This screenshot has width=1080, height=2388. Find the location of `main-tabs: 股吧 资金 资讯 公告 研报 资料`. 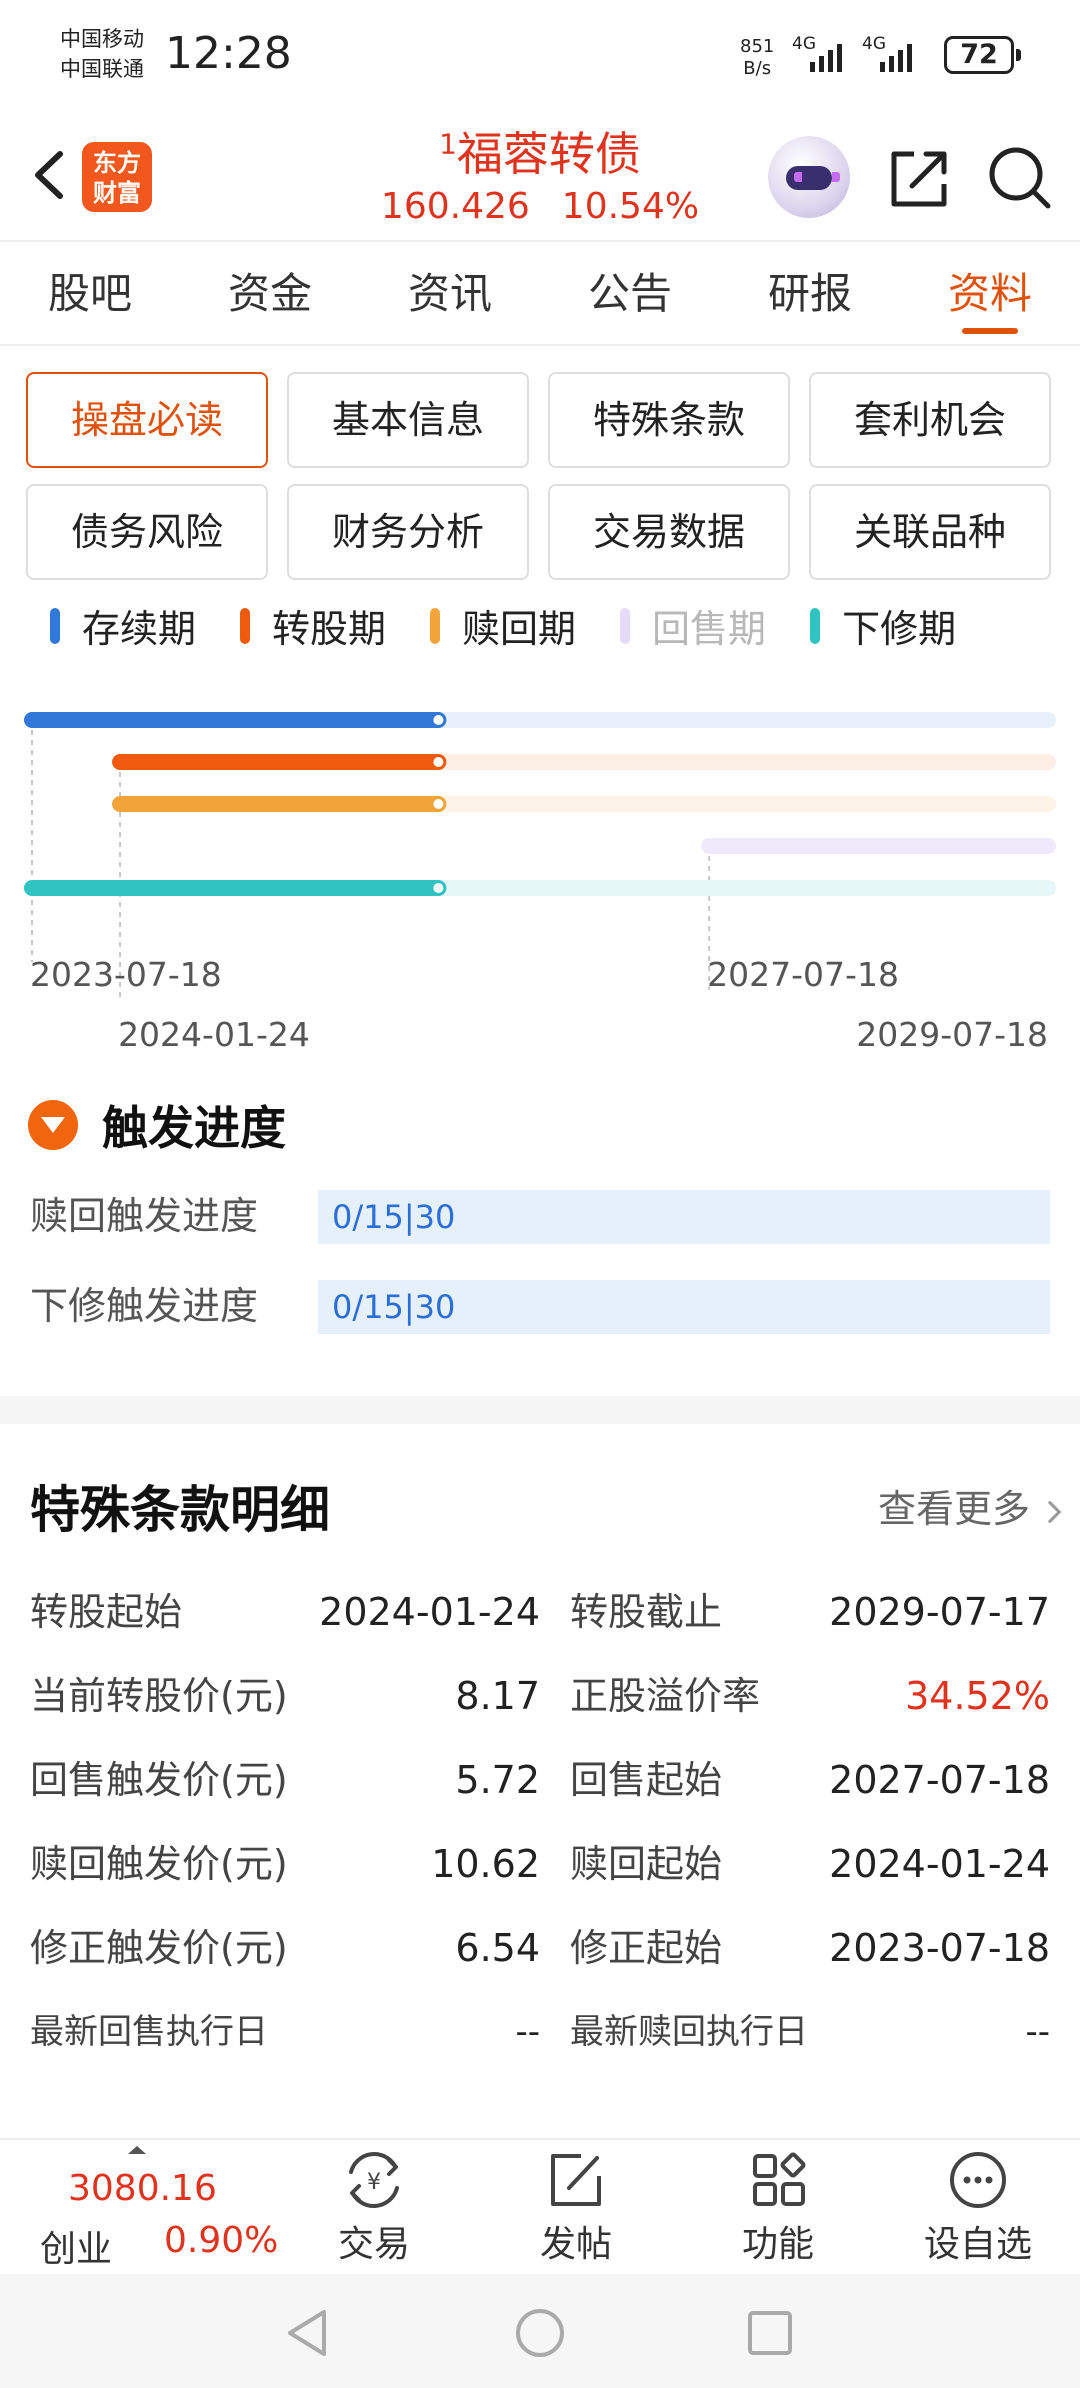

main-tabs: 股吧 资金 资讯 公告 研报 资料 is located at coordinates (540, 295).